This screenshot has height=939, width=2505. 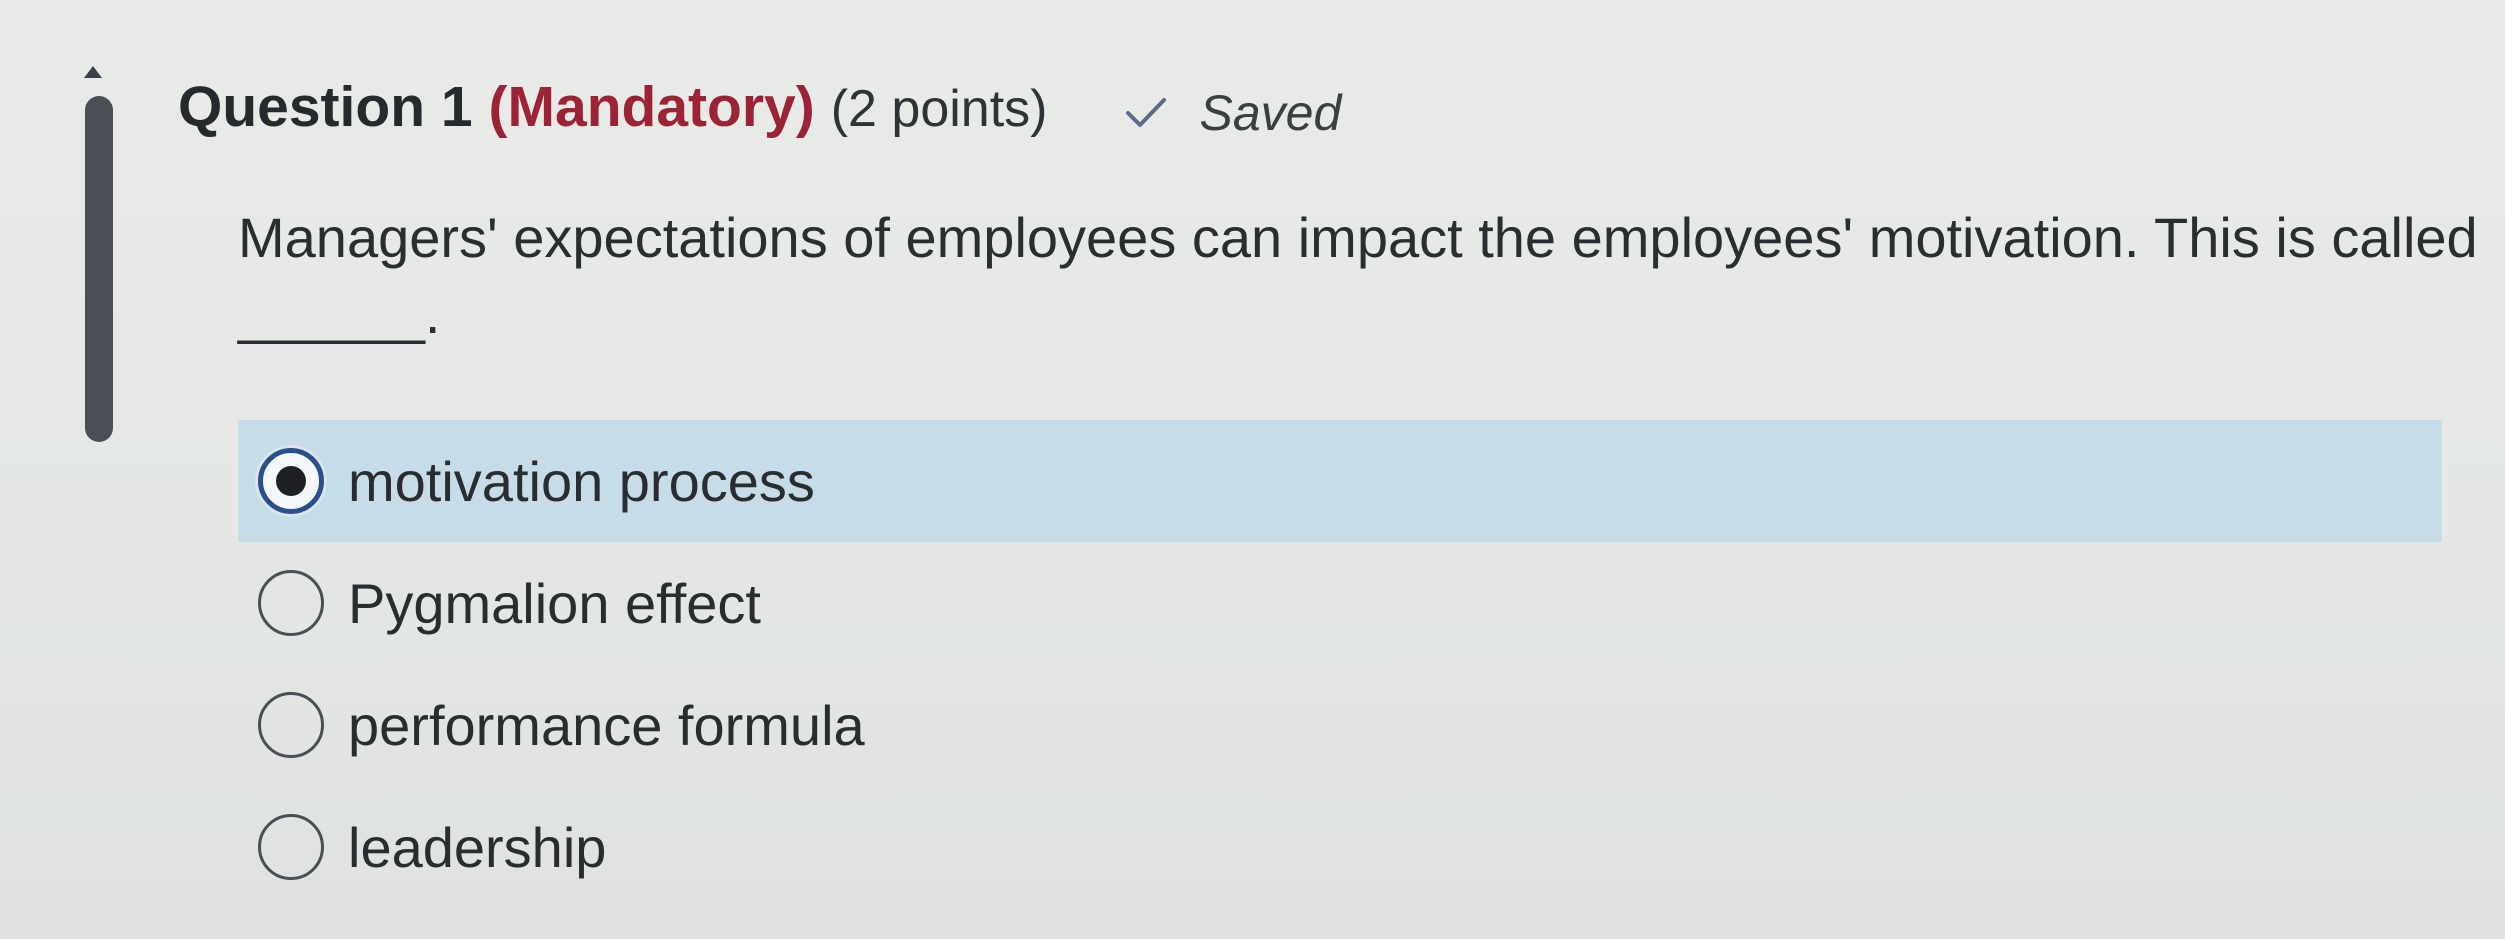 What do you see at coordinates (1270, 113) in the screenshot?
I see `saved-text: Saved` at bounding box center [1270, 113].